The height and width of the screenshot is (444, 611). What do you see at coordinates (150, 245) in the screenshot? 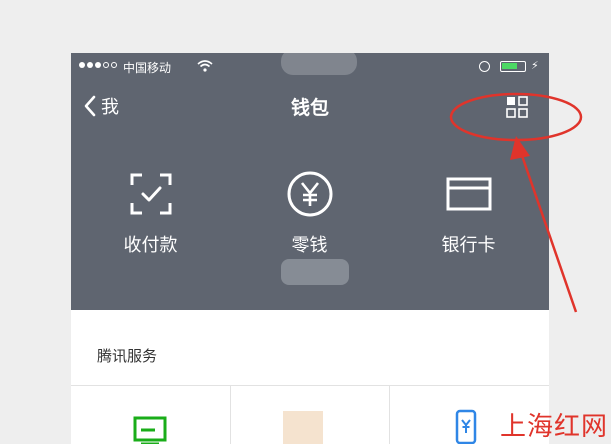
I see `action-label: 收付款` at bounding box center [150, 245].